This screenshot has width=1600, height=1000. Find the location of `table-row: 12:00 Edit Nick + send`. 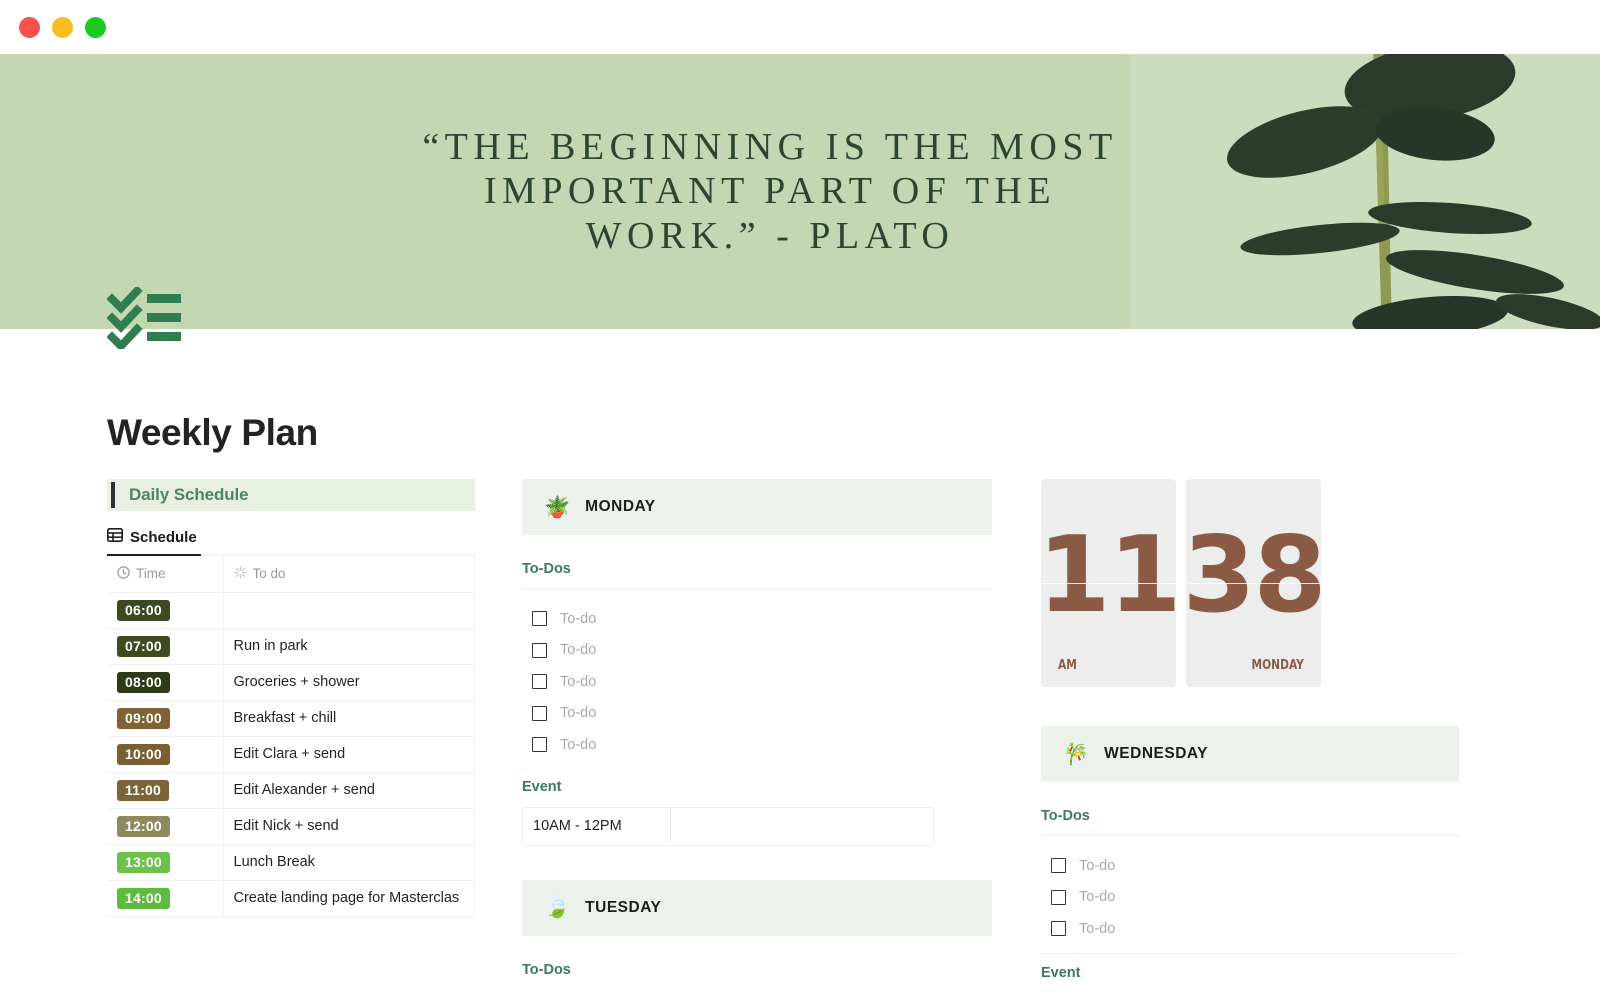

table-row: 12:00 Edit Nick + send is located at coordinates (291, 826).